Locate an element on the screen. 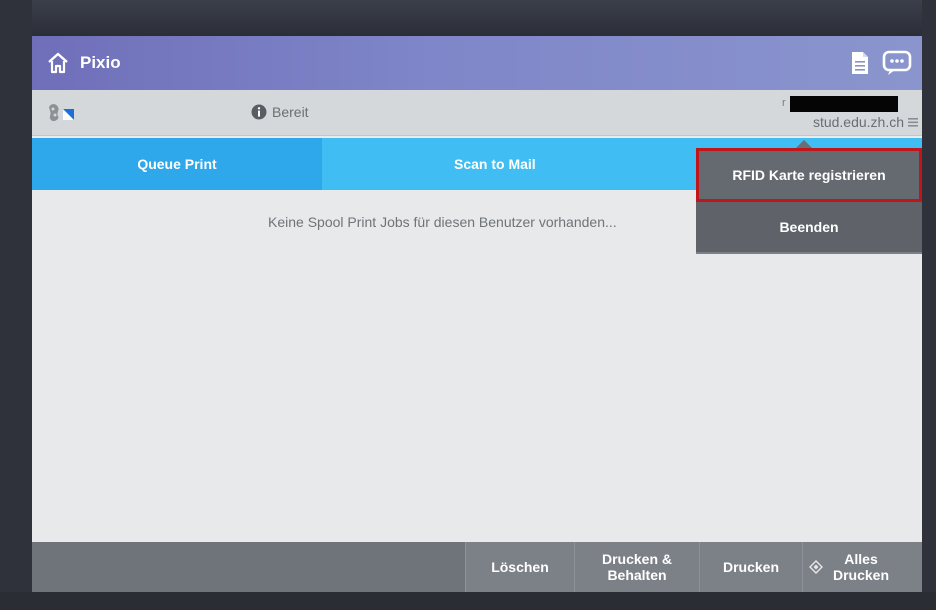 The image size is (936, 610). print-and-keep-line1: Drucken & is located at coordinates (637, 559).